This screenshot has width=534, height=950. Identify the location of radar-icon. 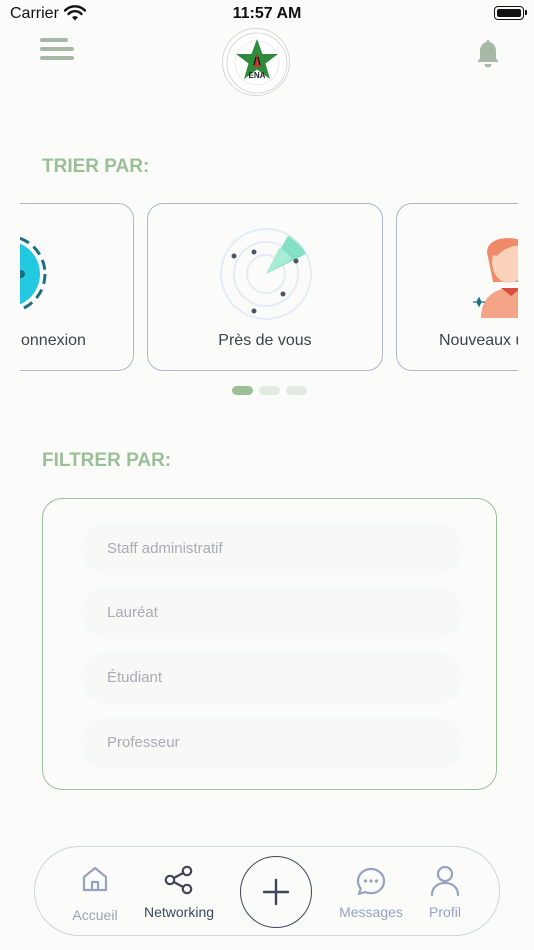
(266, 274).